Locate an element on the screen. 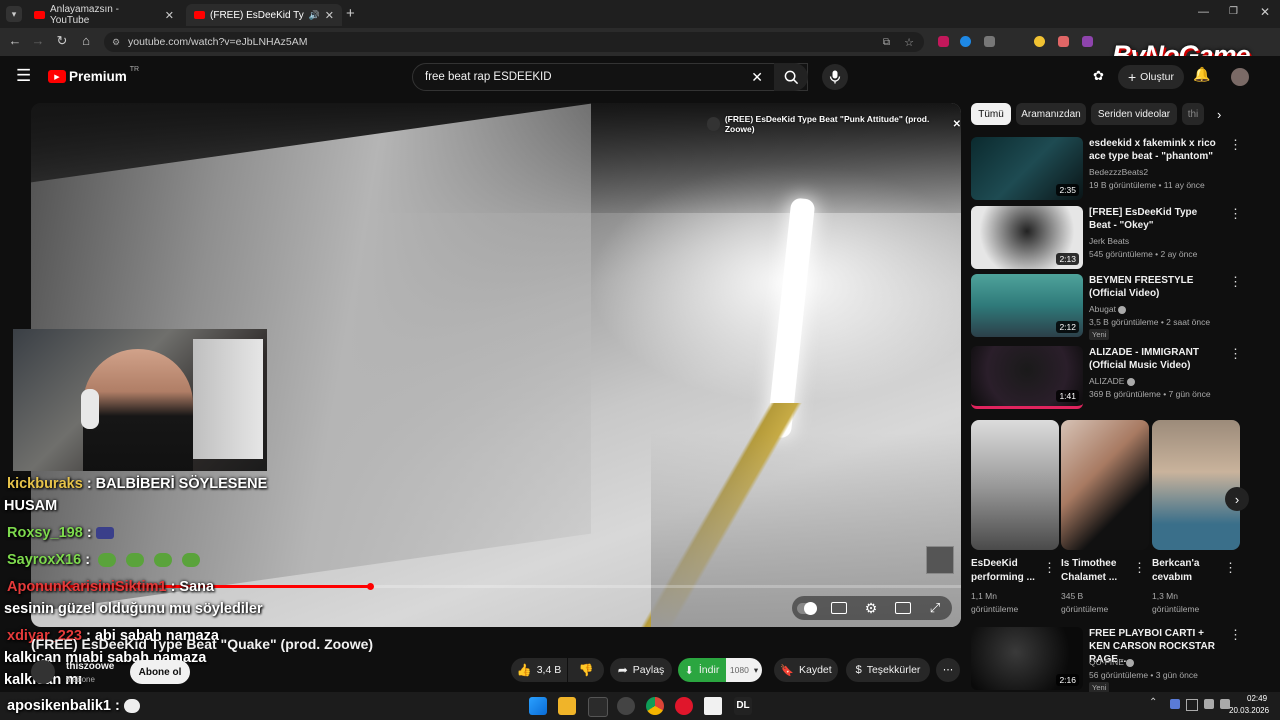 The image size is (1280, 720). dislike-button: 👎 is located at coordinates (586, 670).